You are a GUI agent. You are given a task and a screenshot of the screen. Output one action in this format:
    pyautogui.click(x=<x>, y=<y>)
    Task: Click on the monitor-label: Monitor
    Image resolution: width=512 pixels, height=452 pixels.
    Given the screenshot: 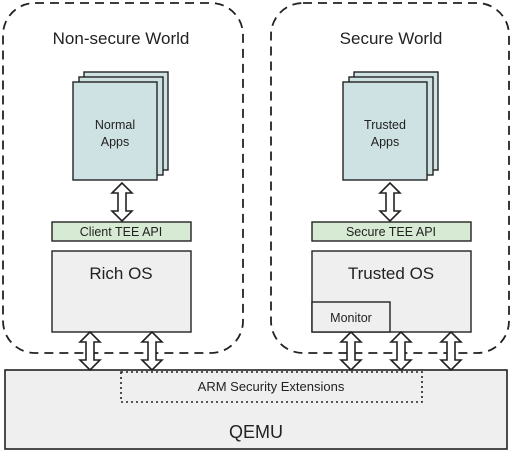 What is the action you would take?
    pyautogui.click(x=351, y=318)
    